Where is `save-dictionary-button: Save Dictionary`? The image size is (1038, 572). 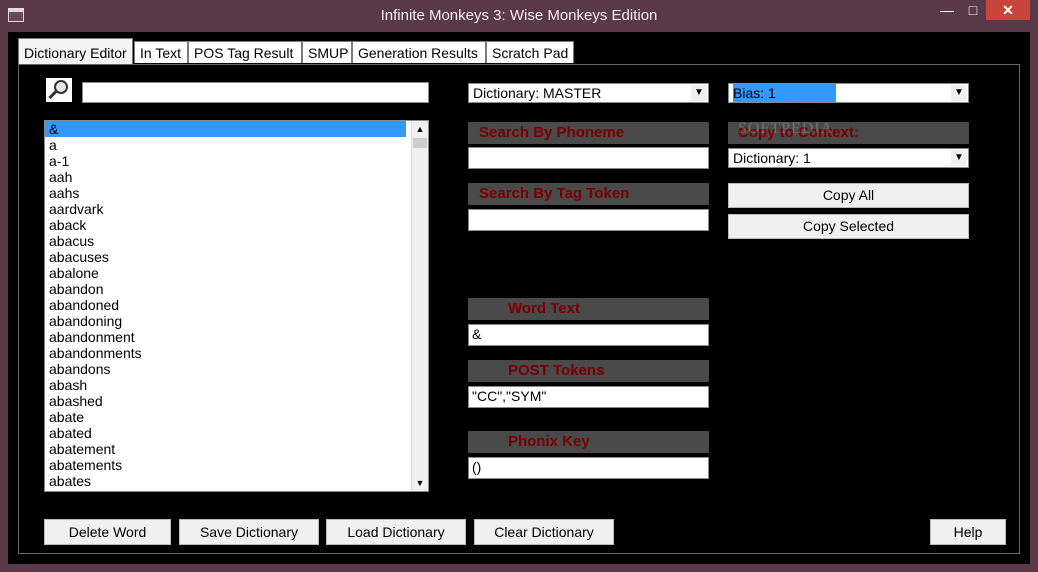
save-dictionary-button: Save Dictionary is located at coordinates (249, 532).